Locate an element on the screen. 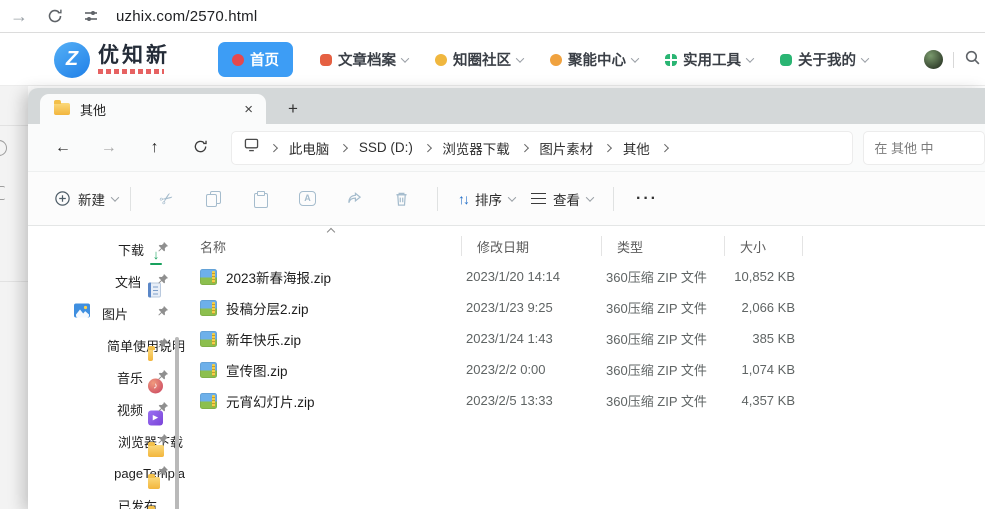 The image size is (985, 509). this-pc-icon is located at coordinates (251, 147).